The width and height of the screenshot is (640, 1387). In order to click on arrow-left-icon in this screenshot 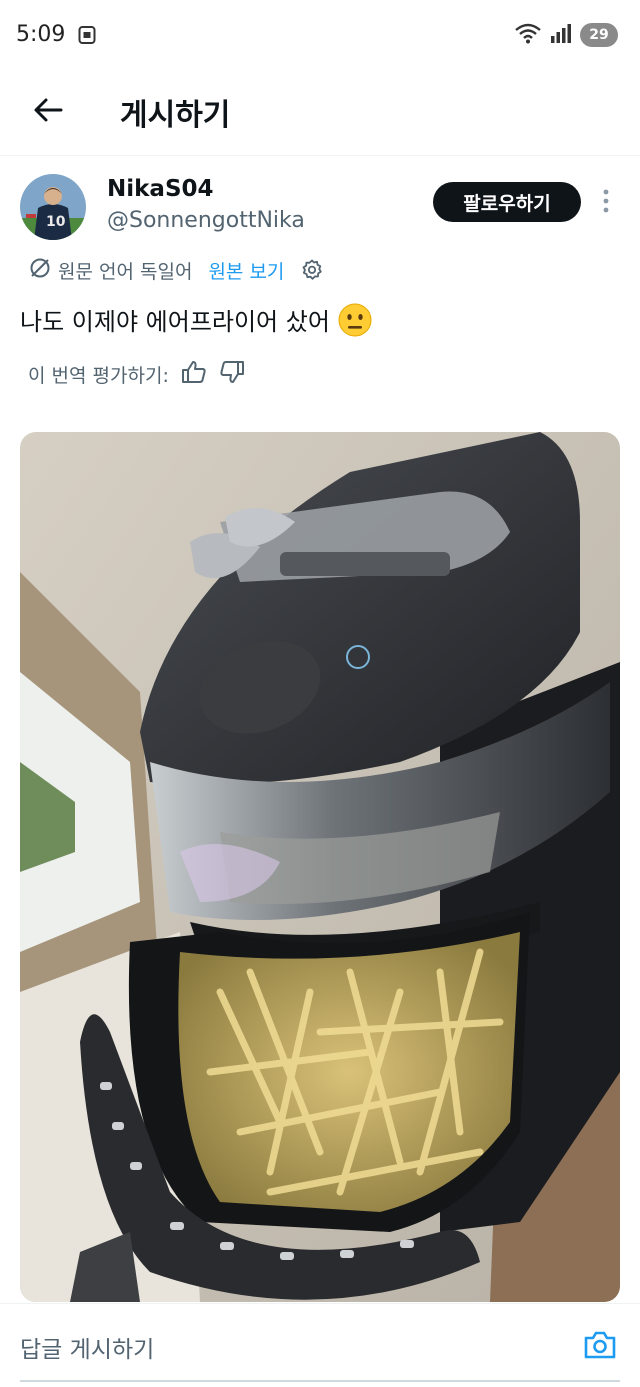, I will do `click(48, 112)`.